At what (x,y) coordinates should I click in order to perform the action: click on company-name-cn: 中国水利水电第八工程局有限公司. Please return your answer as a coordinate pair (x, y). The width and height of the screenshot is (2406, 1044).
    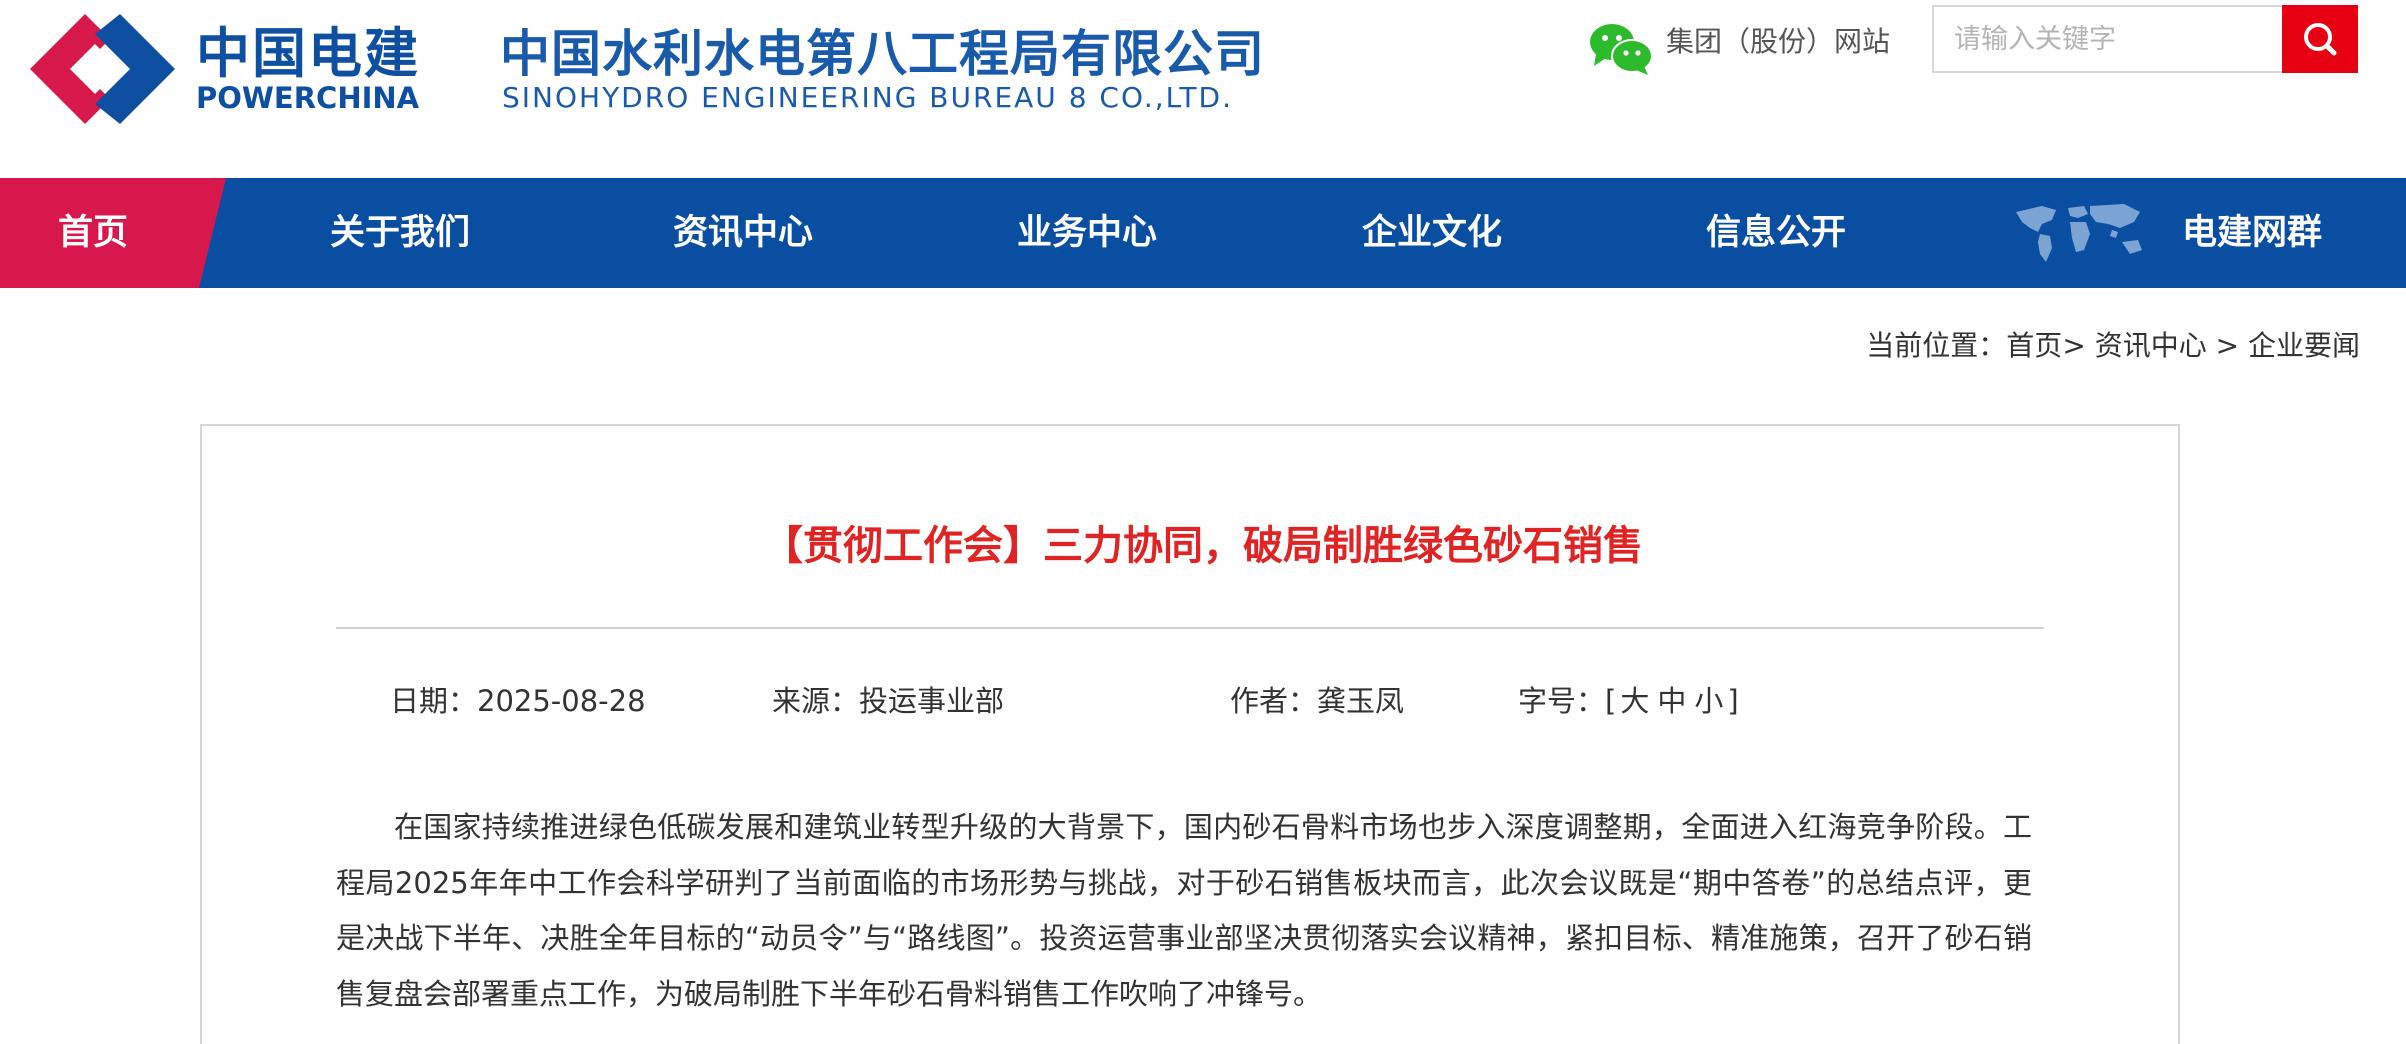
    Looking at the image, I should click on (882, 54).